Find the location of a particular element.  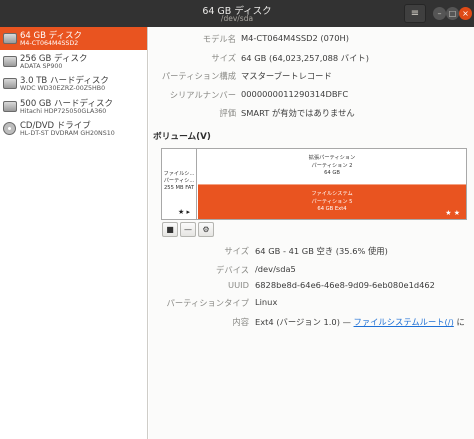

disk-model: HL-DT-ST DVDRAM GH20NS10 is located at coordinates (67, 133).